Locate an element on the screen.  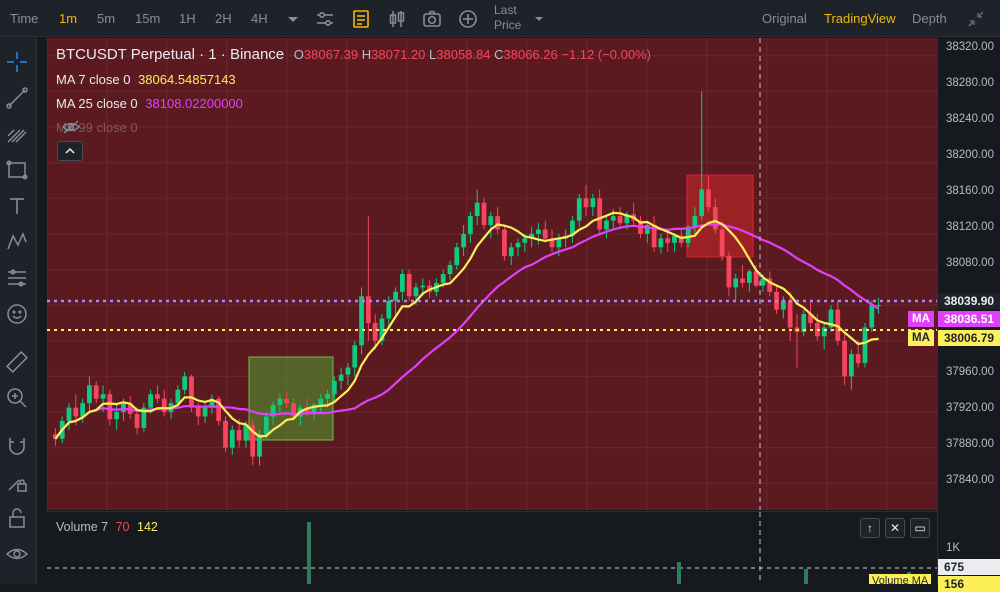
last-price-selector: Last Price is located at coordinates (507, 18).